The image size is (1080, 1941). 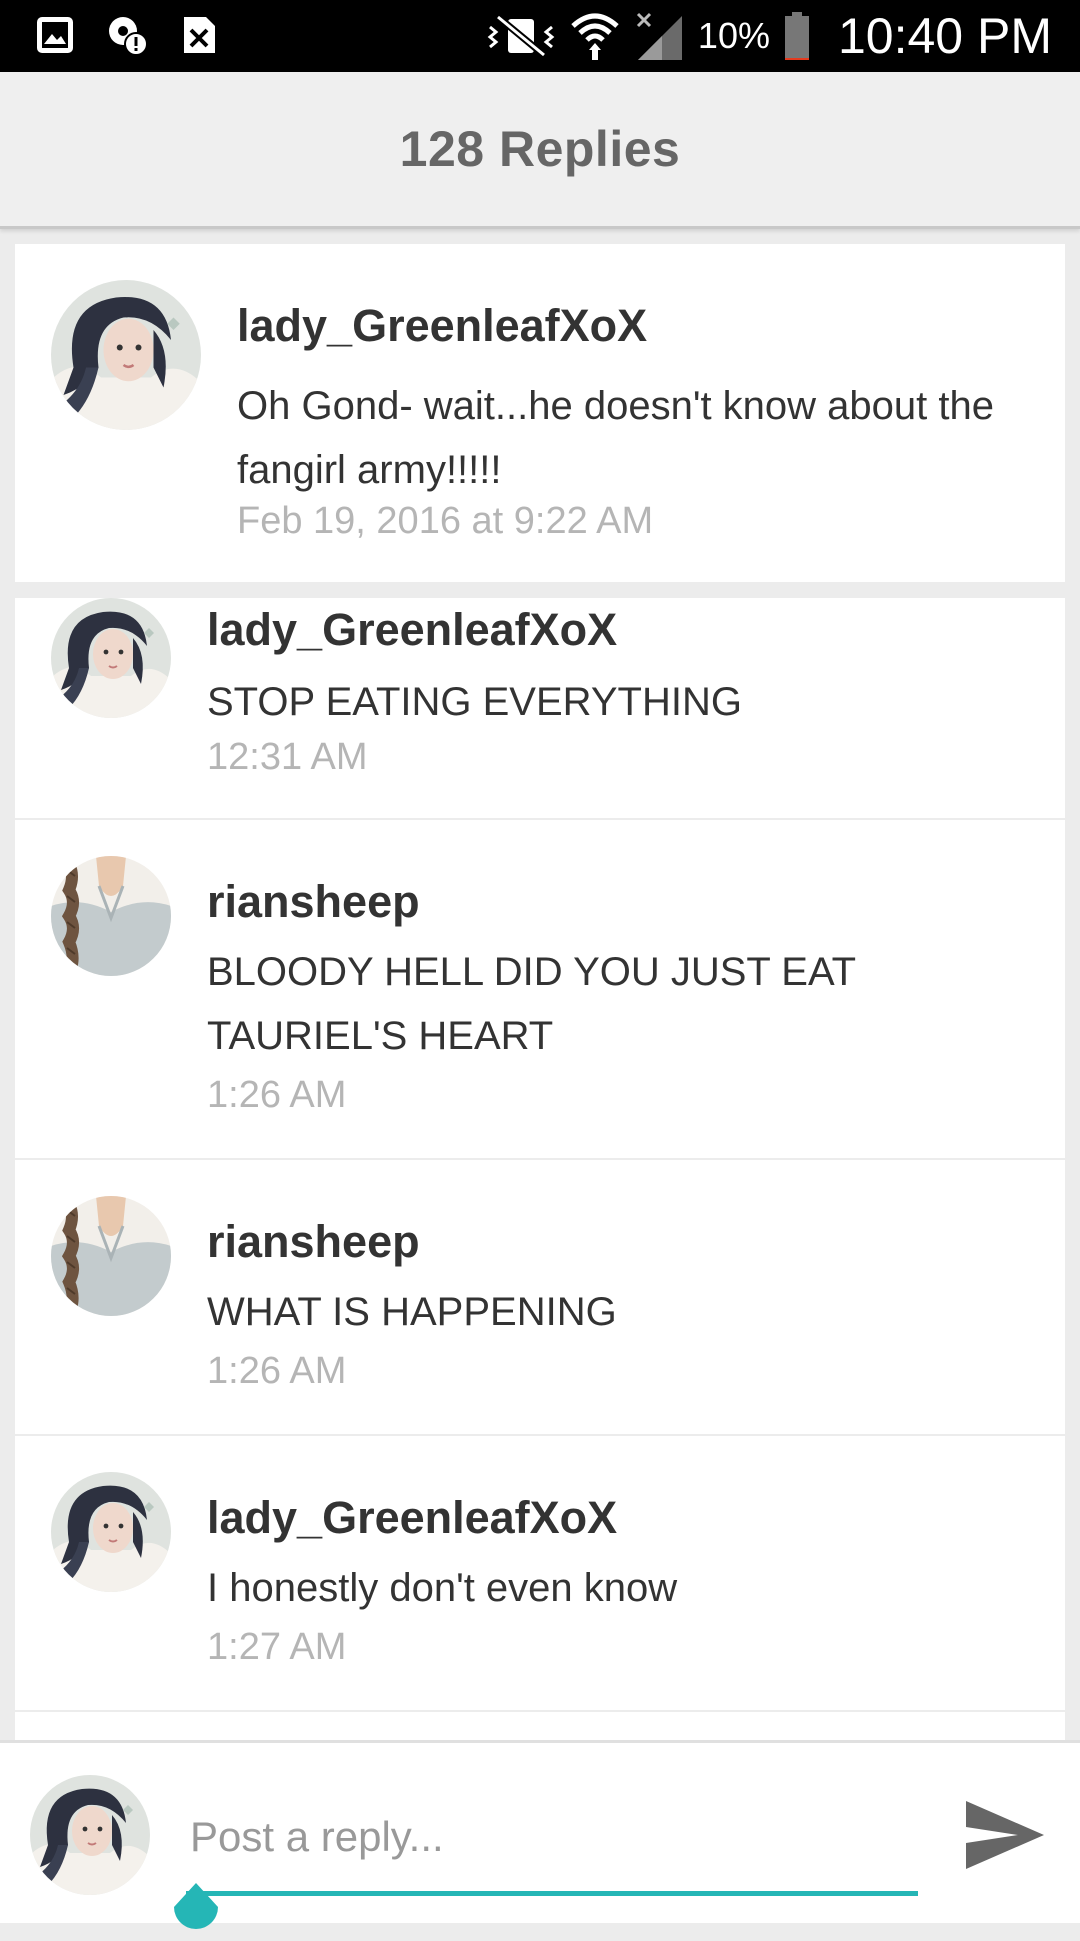 I want to click on vibrate-off-icon, so click(x=521, y=36).